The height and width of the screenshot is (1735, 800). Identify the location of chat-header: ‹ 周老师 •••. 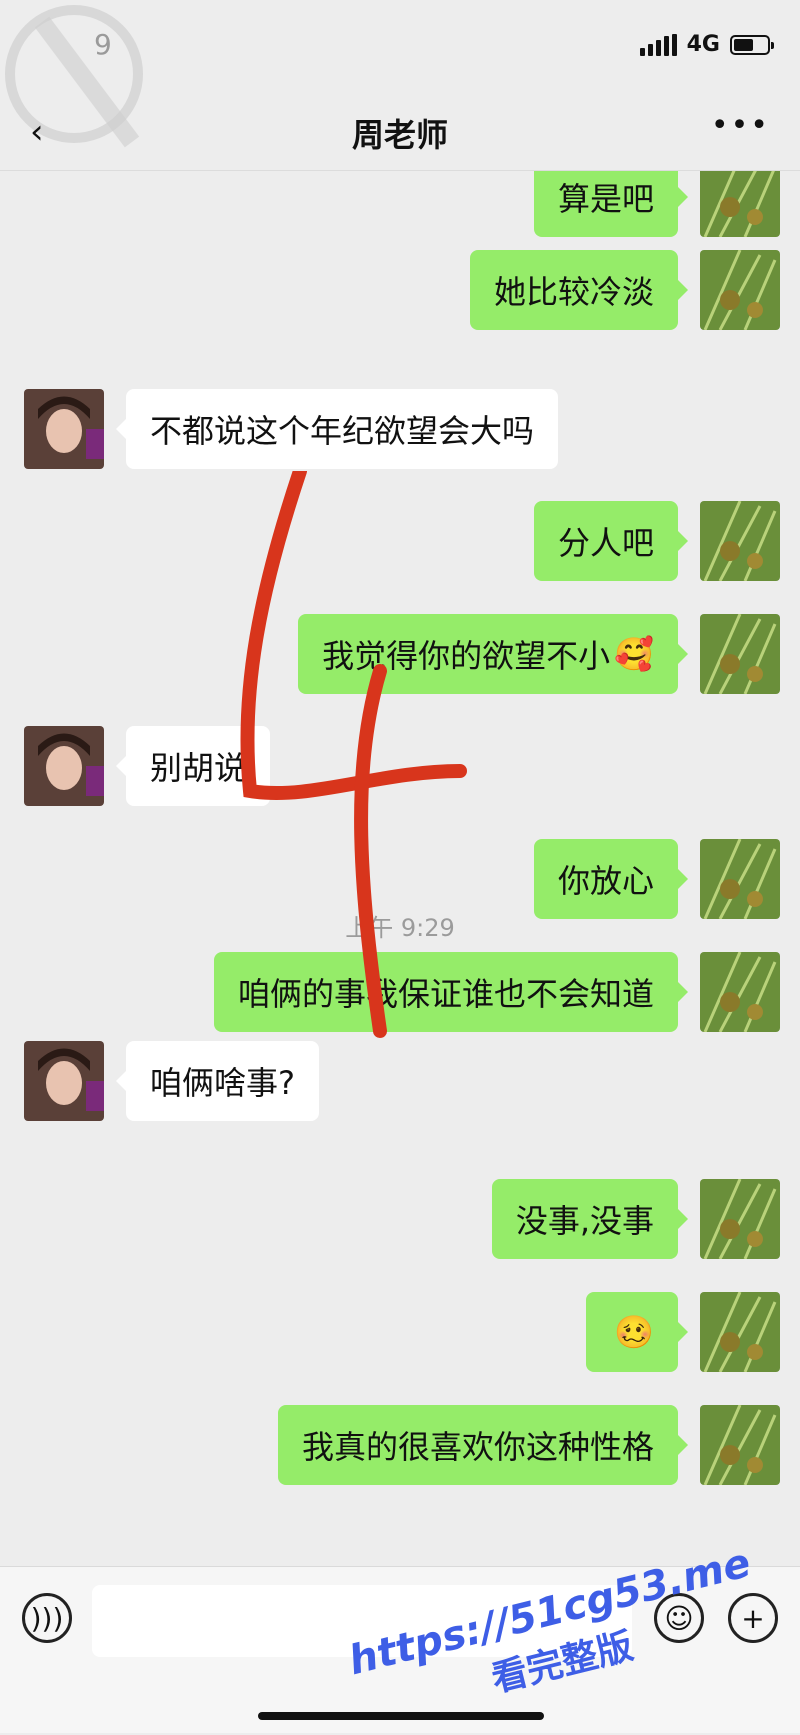
(400, 130).